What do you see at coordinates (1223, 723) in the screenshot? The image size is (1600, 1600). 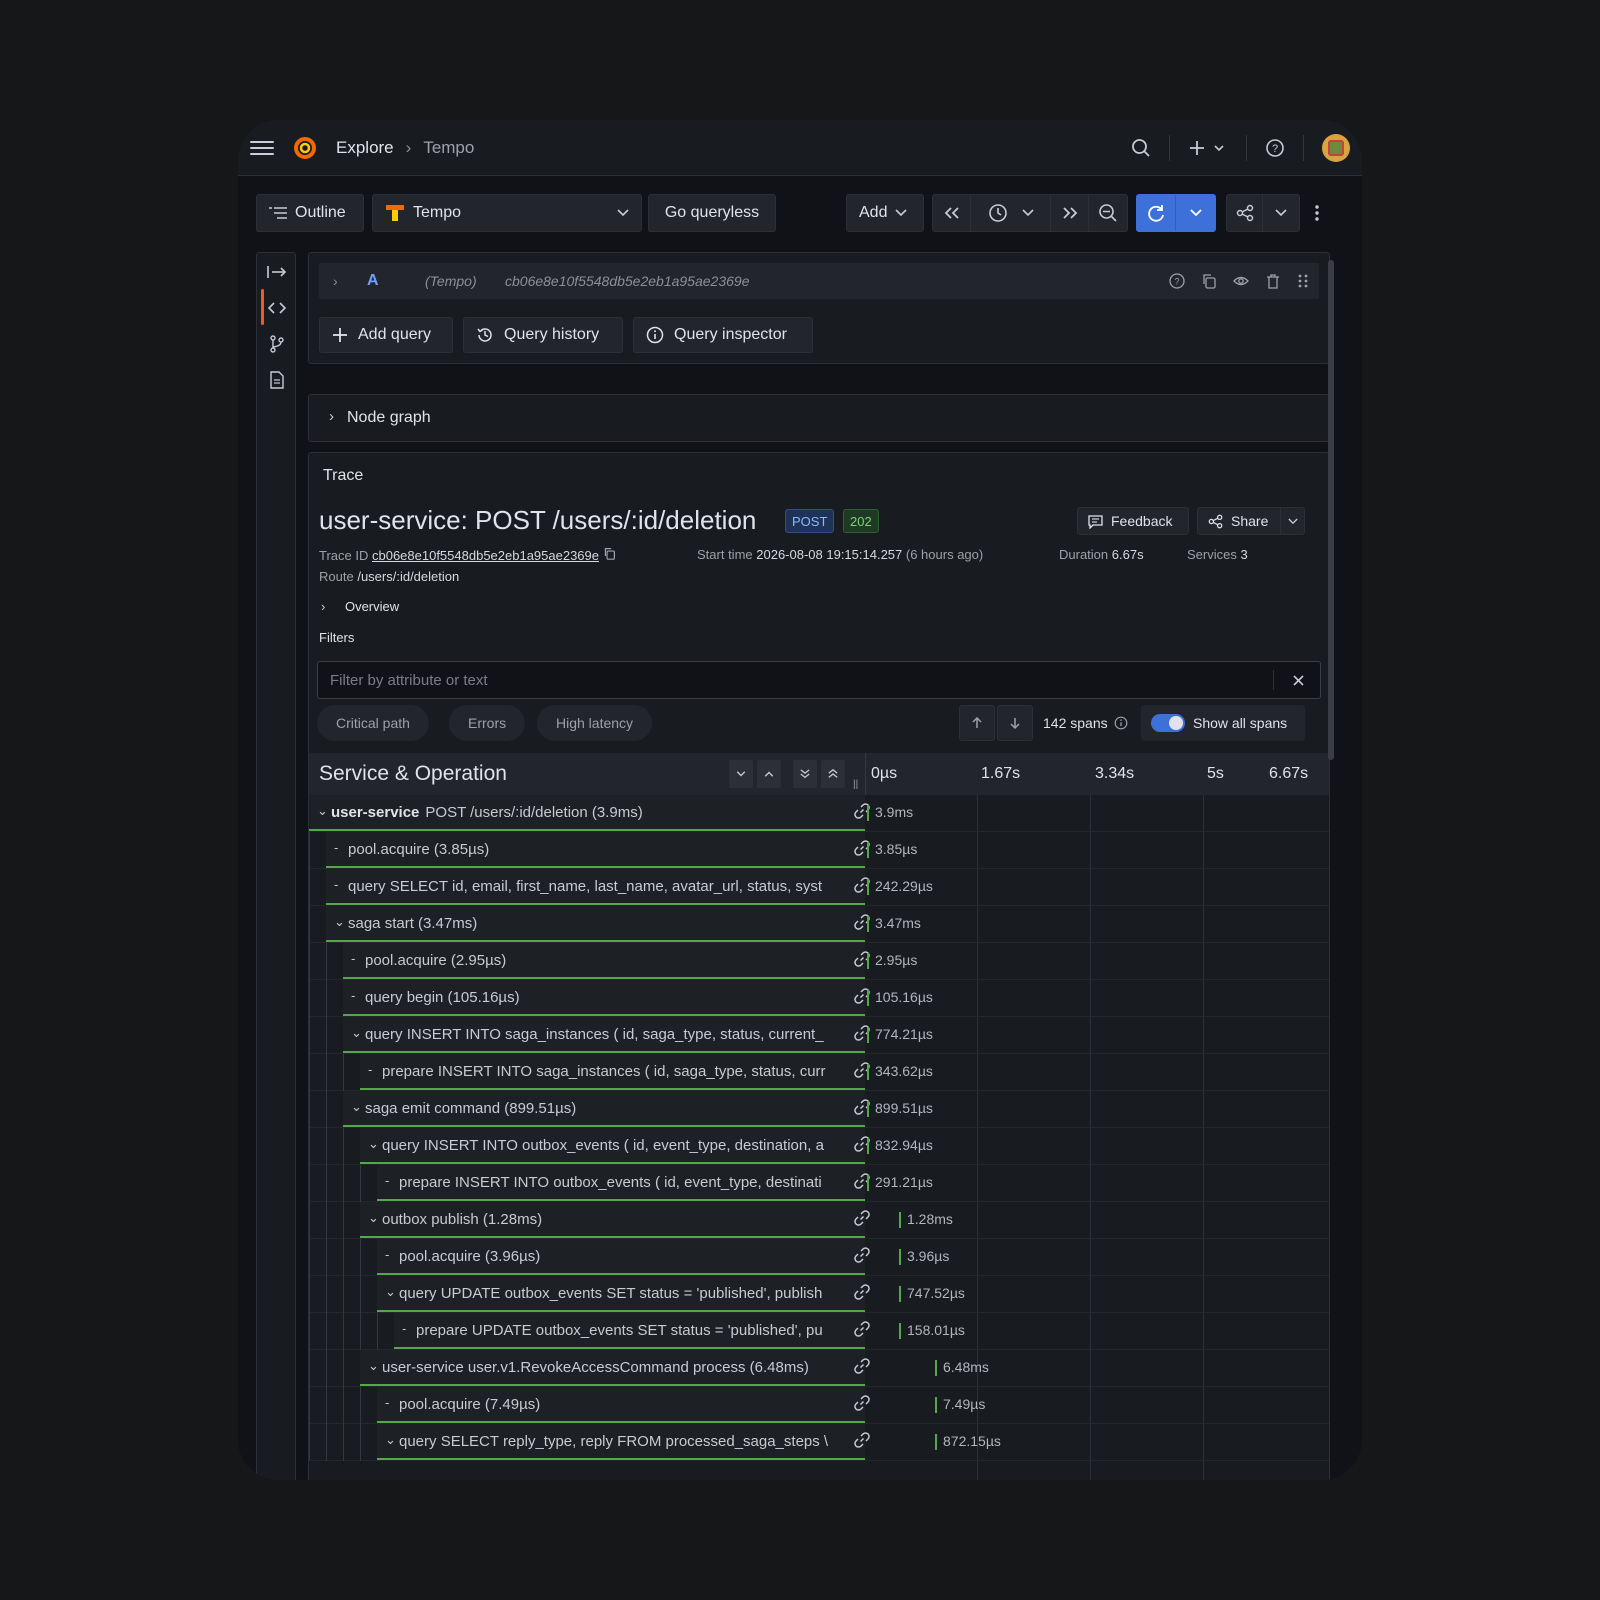 I see `show-all-spans-toggle: Show all spans` at bounding box center [1223, 723].